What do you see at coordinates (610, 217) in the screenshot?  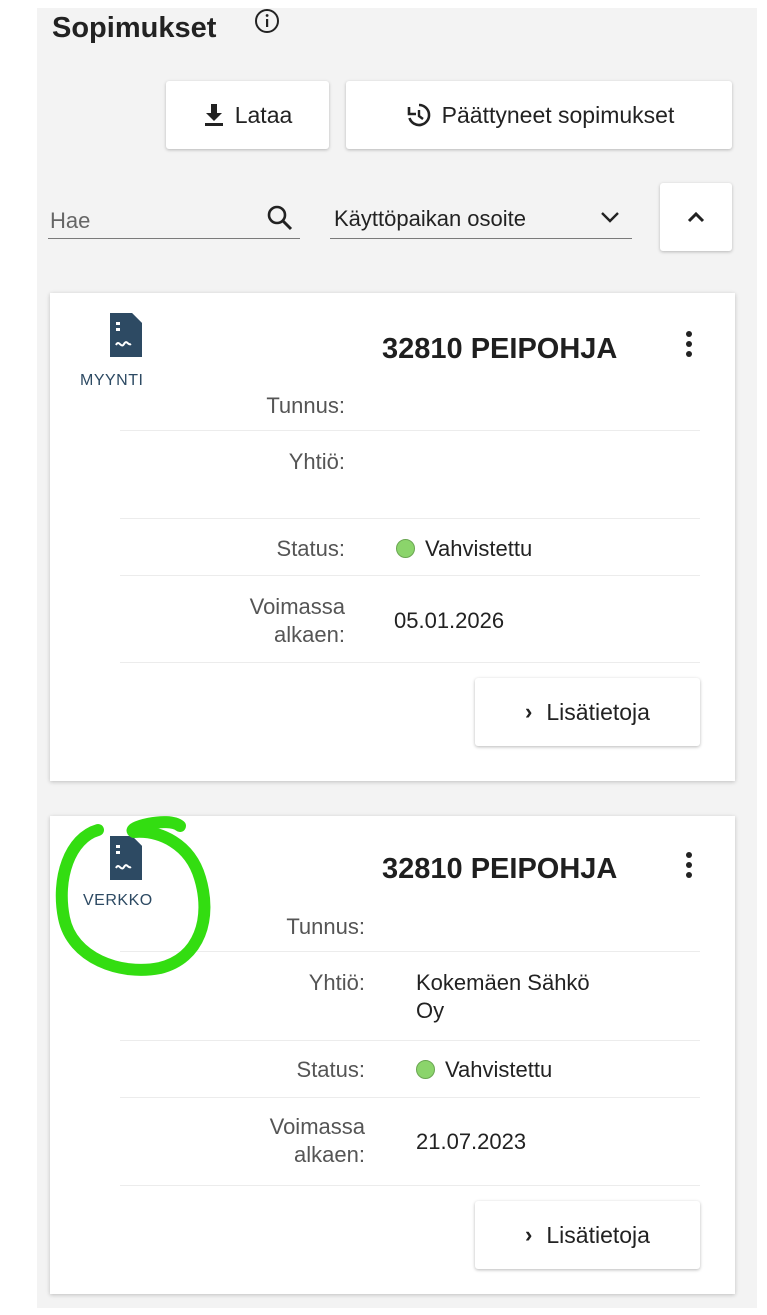 I see `chevron-down-icon` at bounding box center [610, 217].